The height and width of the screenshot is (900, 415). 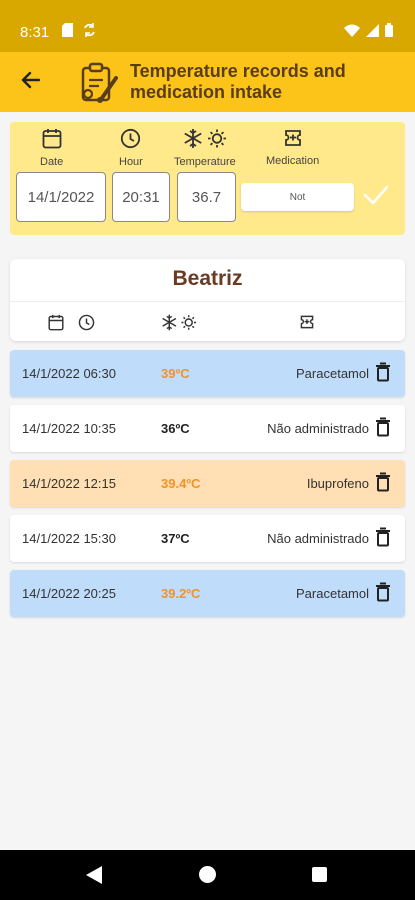 What do you see at coordinates (207, 483) in the screenshot?
I see `list-item: 14/1/2022 12:15 39.4ºC Ibuprofeno` at bounding box center [207, 483].